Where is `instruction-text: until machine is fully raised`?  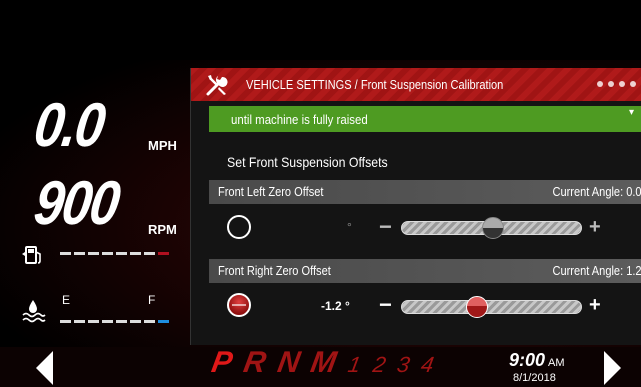
instruction-text: until machine is fully raised is located at coordinates (299, 119).